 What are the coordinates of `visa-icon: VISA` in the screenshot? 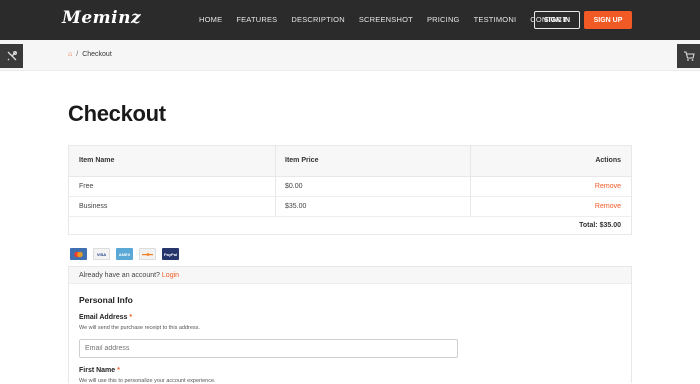 It's located at (101, 254).